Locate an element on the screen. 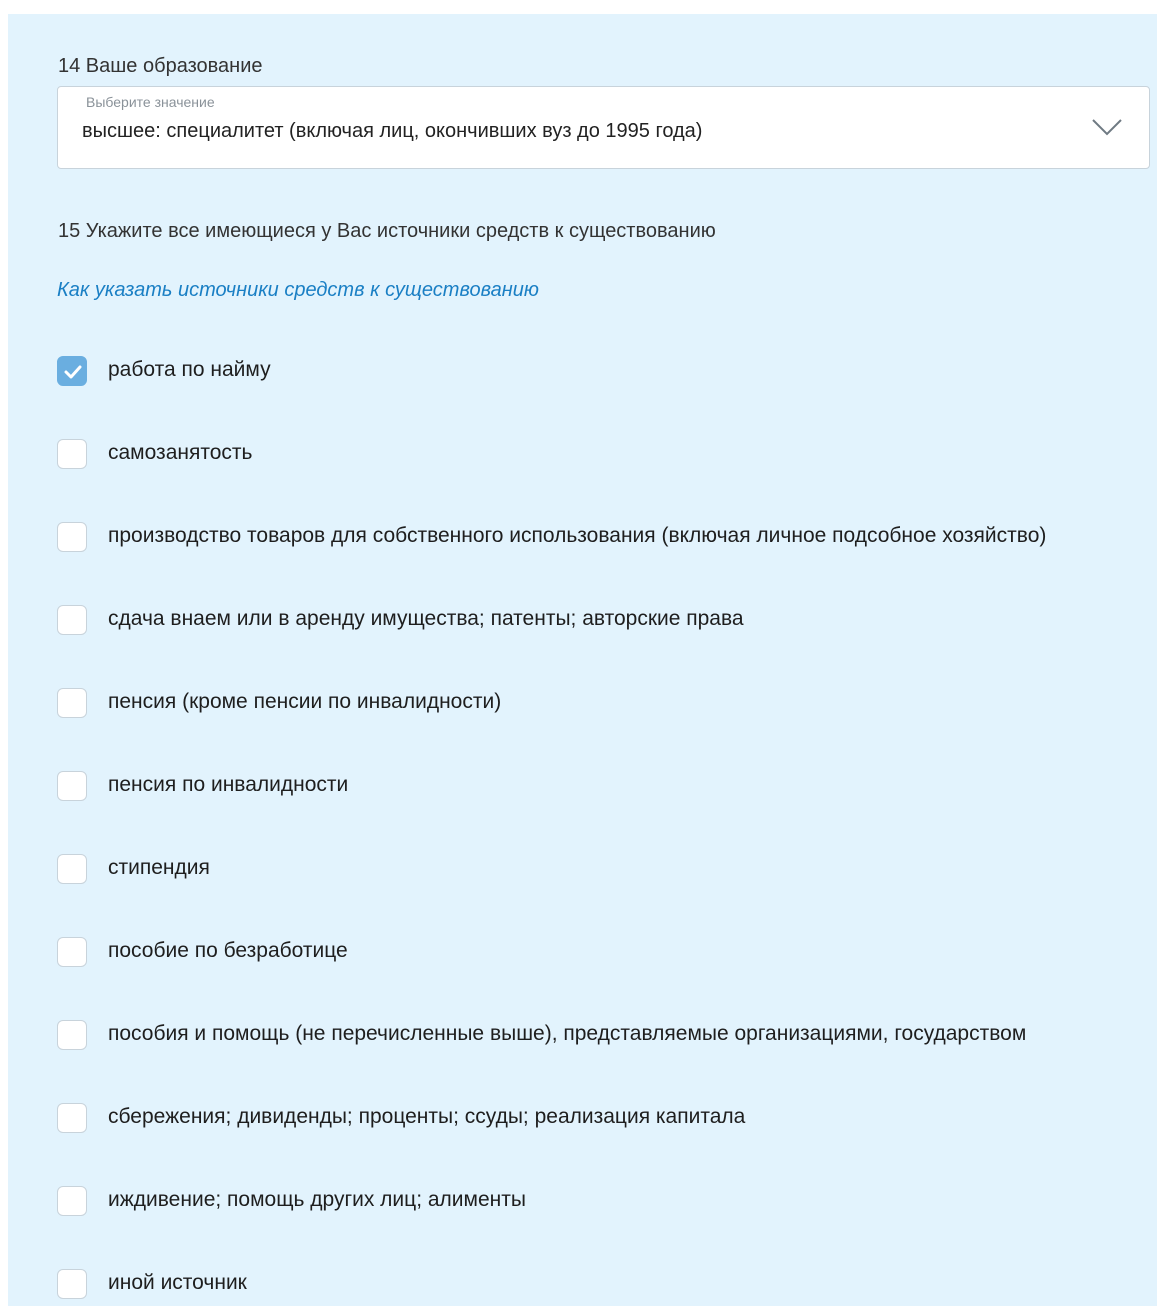 This screenshot has width=1157, height=1306. income-option-label: пенсия (кроме пенсии по инвалидности) is located at coordinates (305, 701).